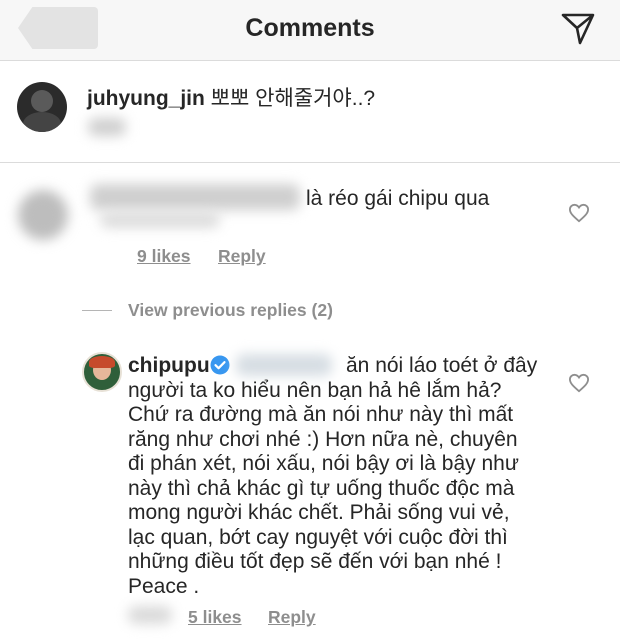 The height and width of the screenshot is (644, 620). Describe the element at coordinates (220, 365) in the screenshot. I see `verified-badge-icon` at that location.